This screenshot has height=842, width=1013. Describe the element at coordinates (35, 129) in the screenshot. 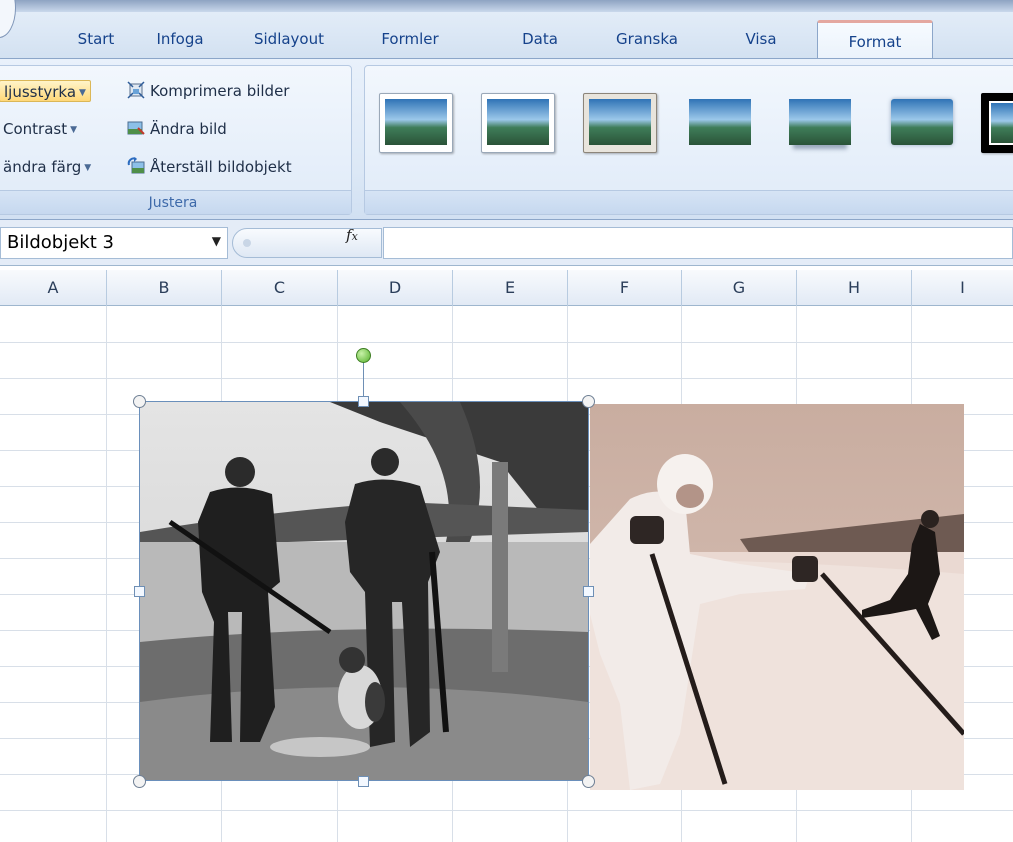

I see `contrast-label: Contrast` at that location.